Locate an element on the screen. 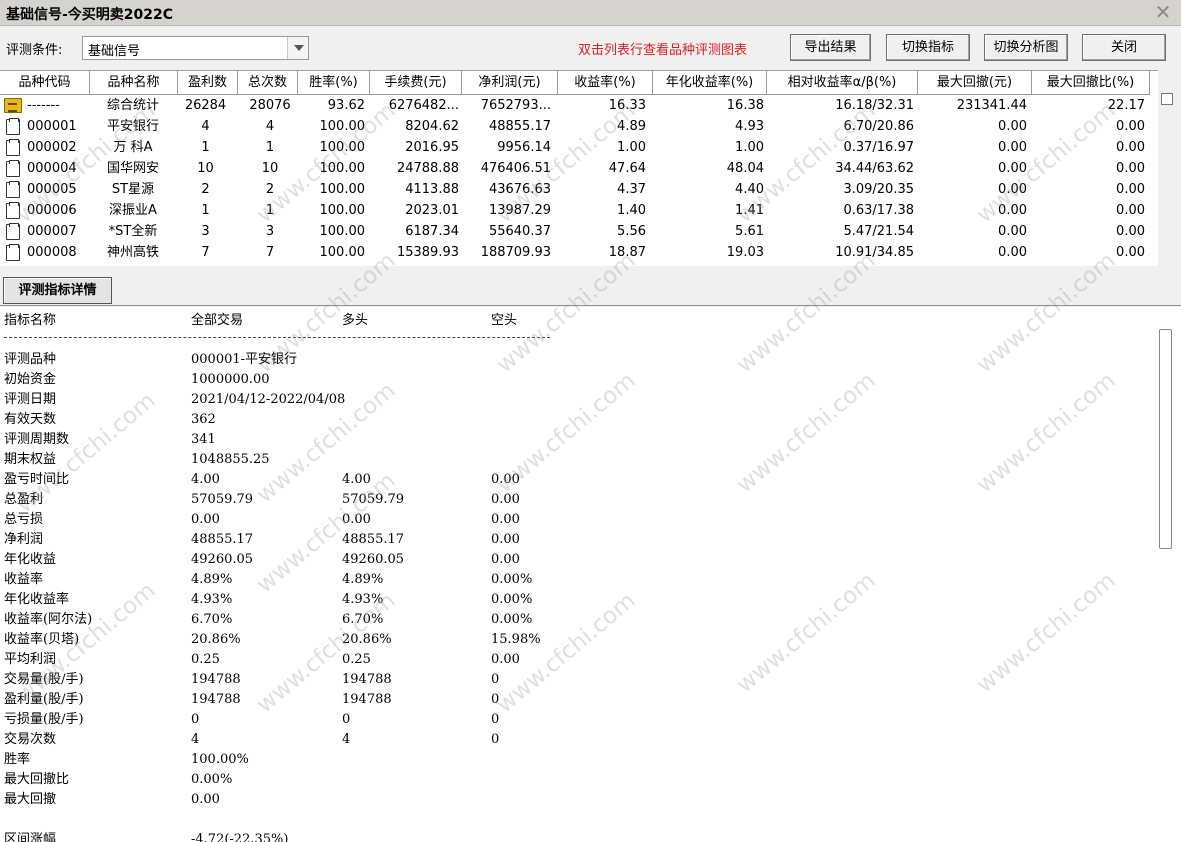  metric-label: 平均利润 is located at coordinates (30, 659).